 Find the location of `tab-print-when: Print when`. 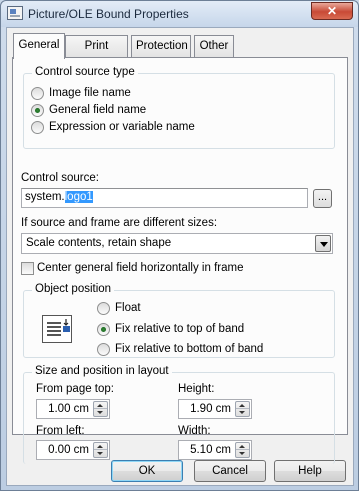

tab-print-when: Print when is located at coordinates (96, 53).